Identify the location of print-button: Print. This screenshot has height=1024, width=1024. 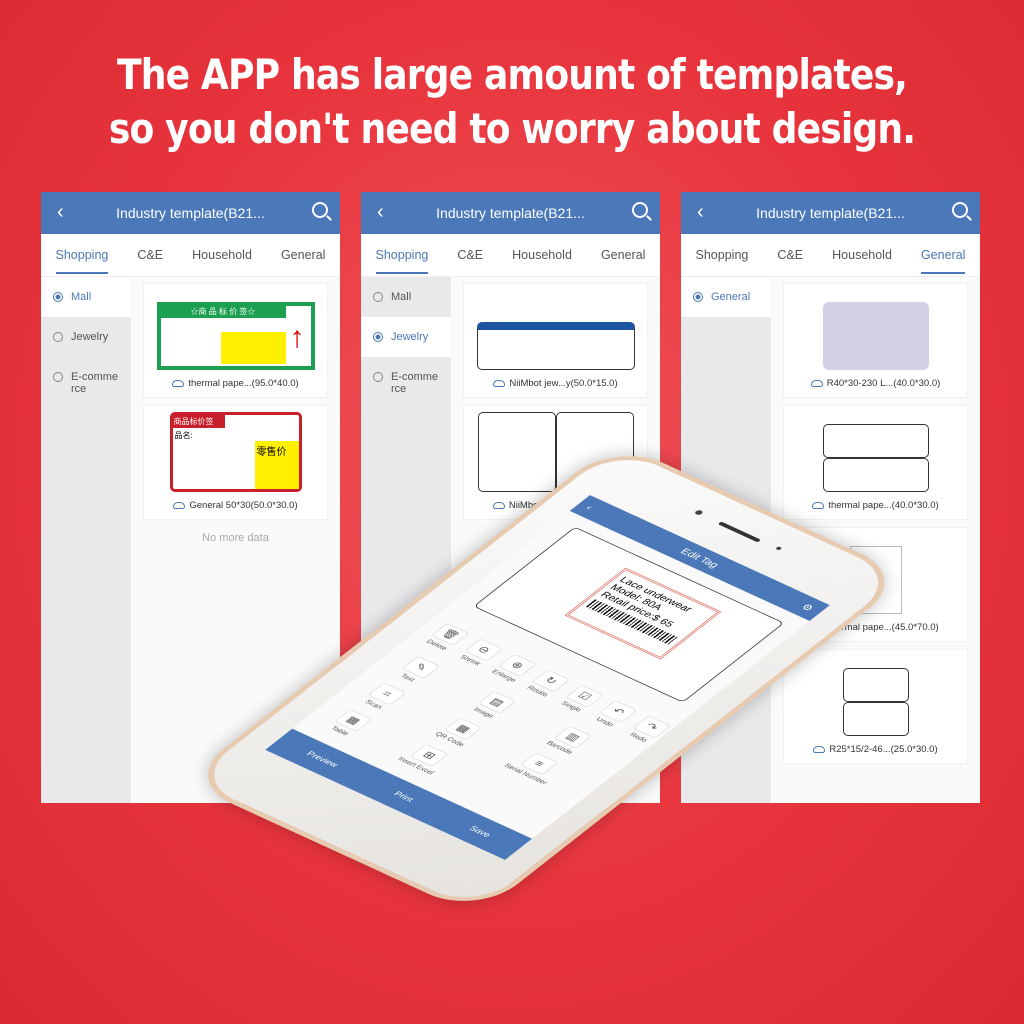
(404, 796).